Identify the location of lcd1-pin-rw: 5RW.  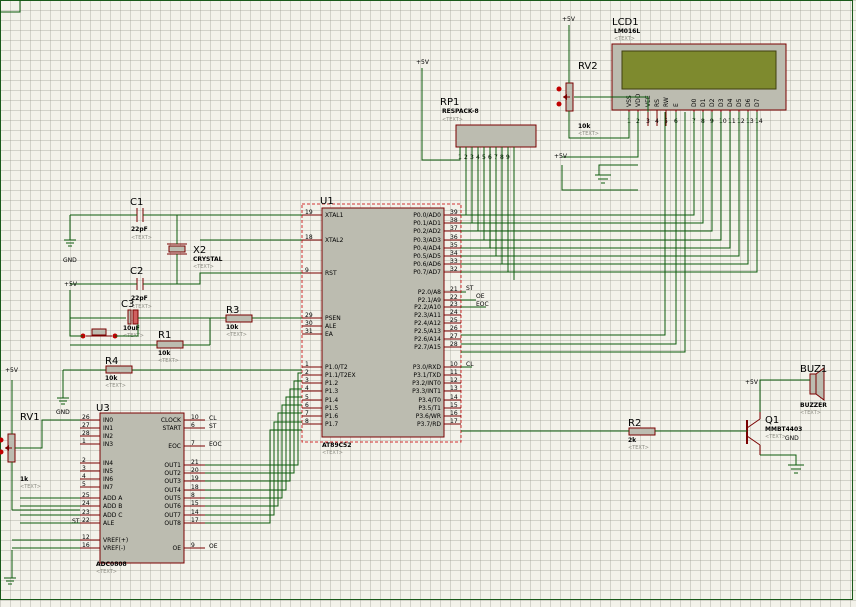
(666, 111).